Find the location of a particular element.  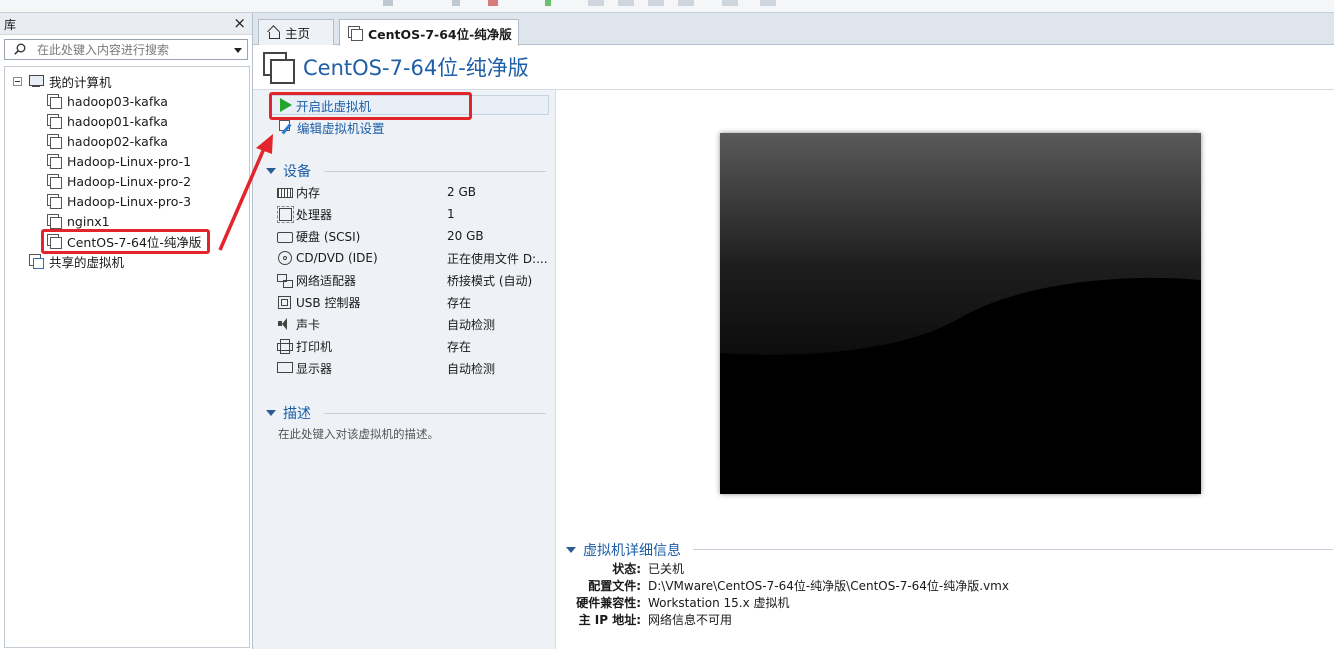

tree-node-vm: hadoop01-kafka is located at coordinates (107, 121).